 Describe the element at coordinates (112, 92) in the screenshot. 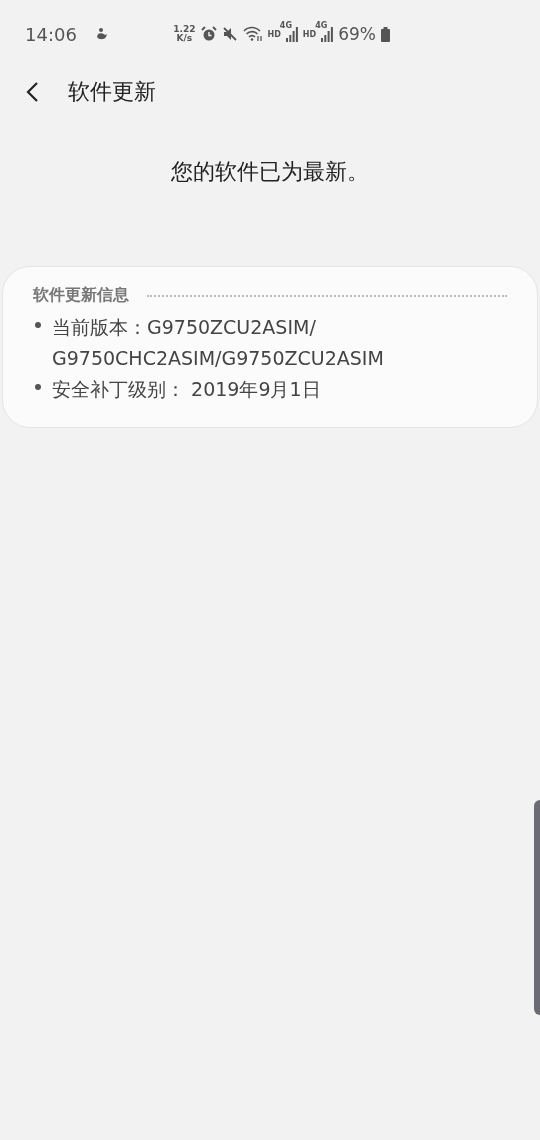

I see `page-title: 软件更新` at that location.